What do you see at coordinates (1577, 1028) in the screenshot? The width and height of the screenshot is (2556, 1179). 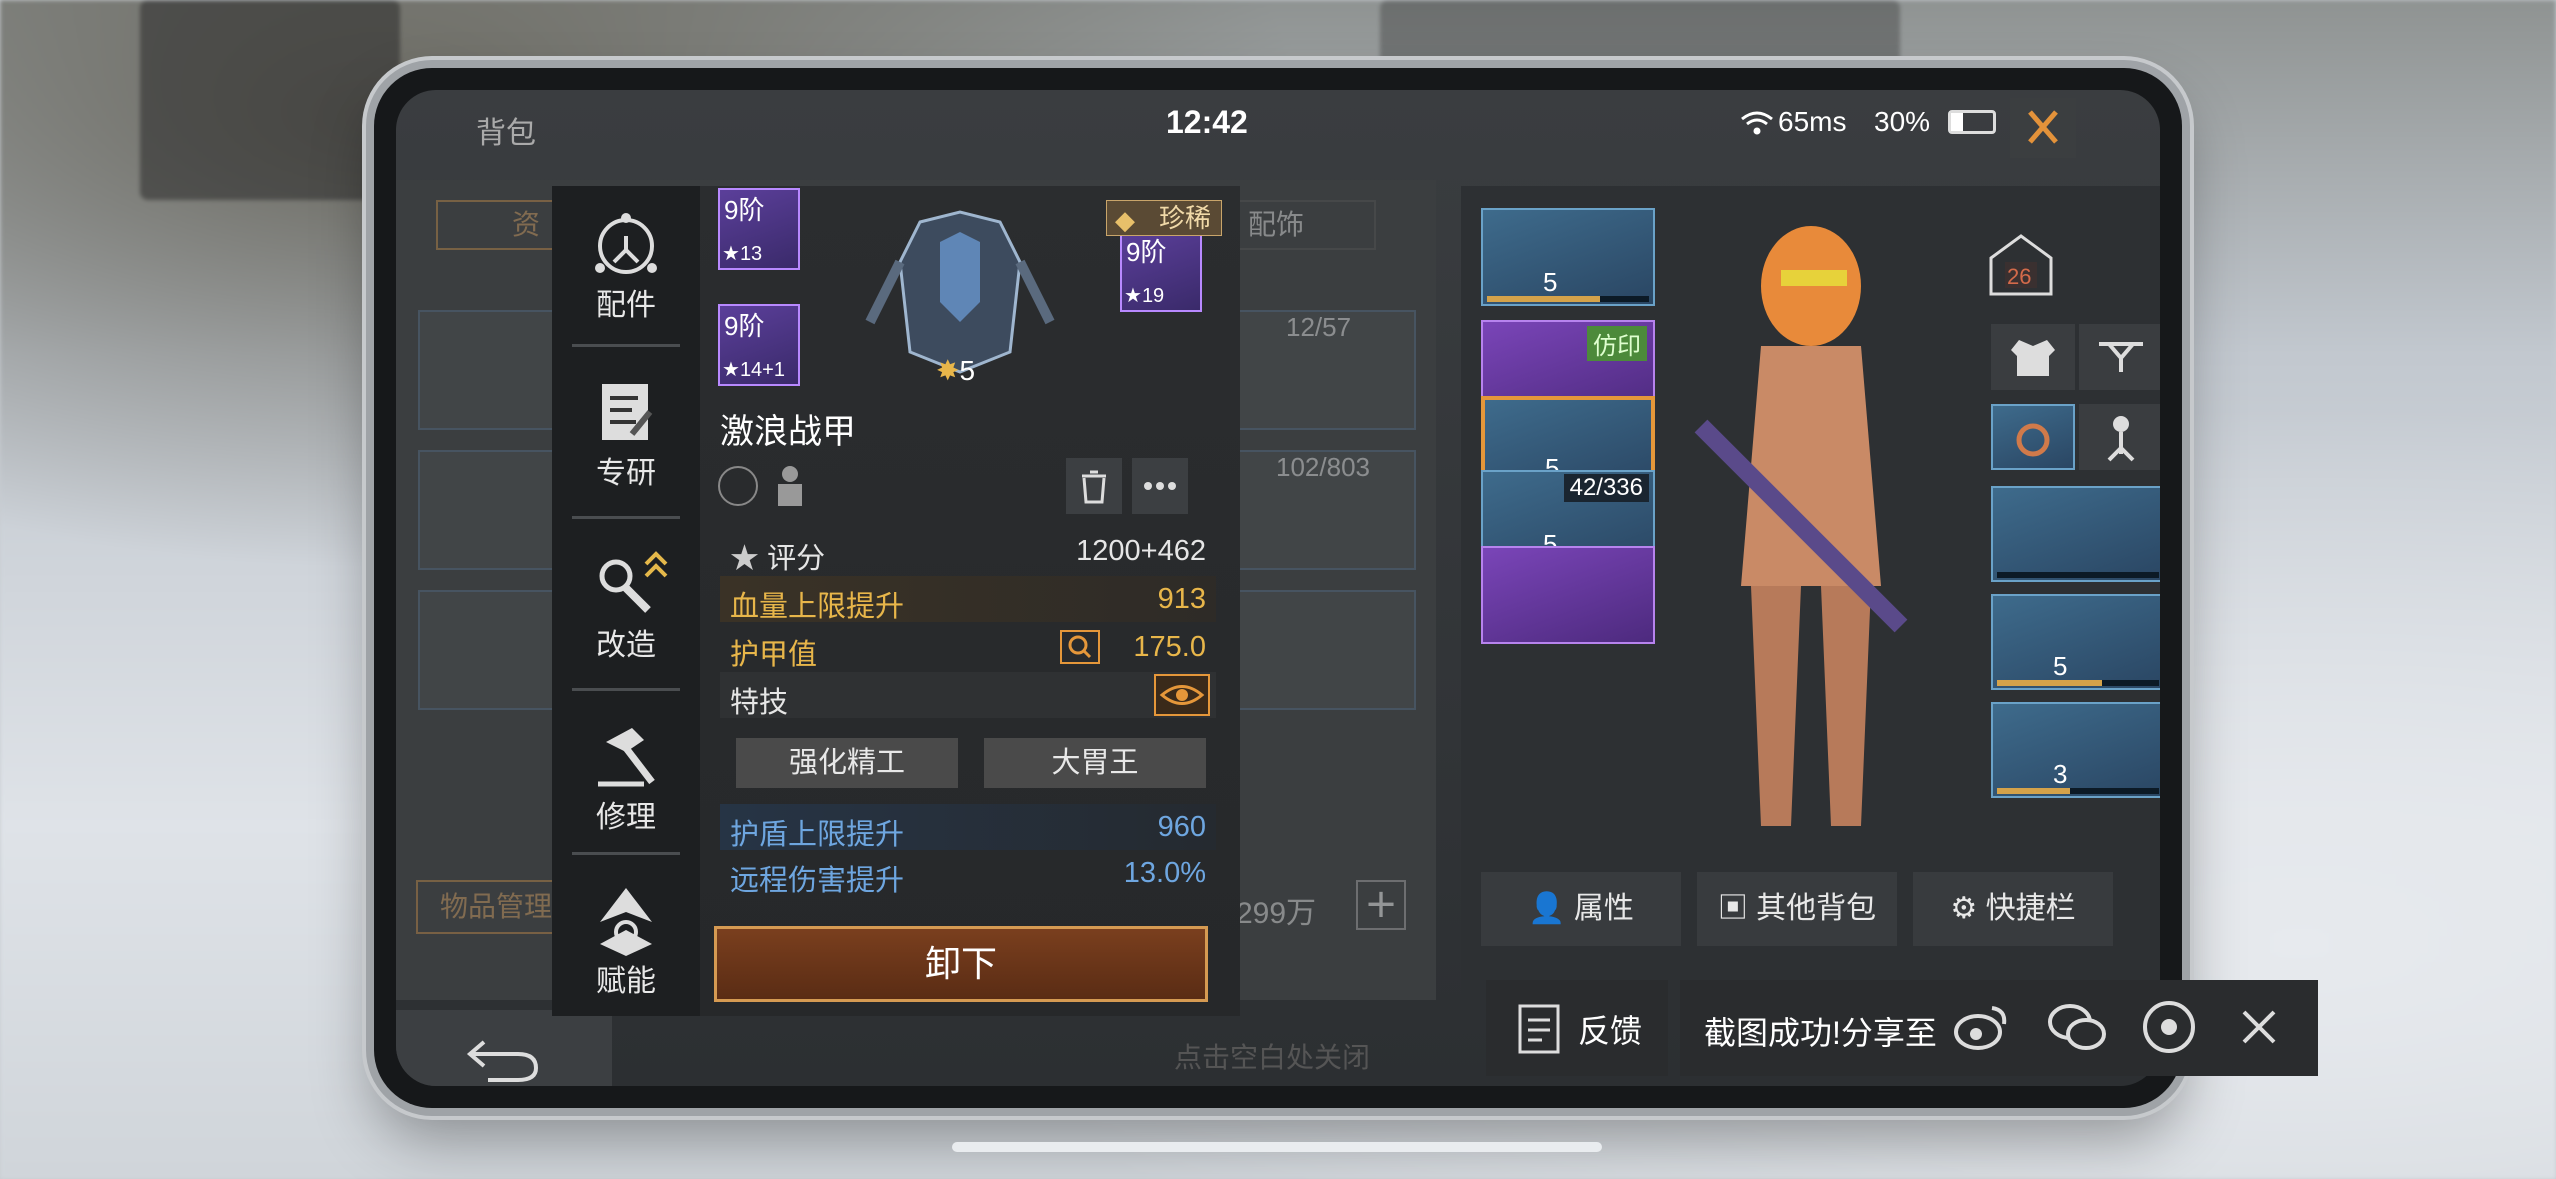 I see `feedback-button: 反馈` at bounding box center [1577, 1028].